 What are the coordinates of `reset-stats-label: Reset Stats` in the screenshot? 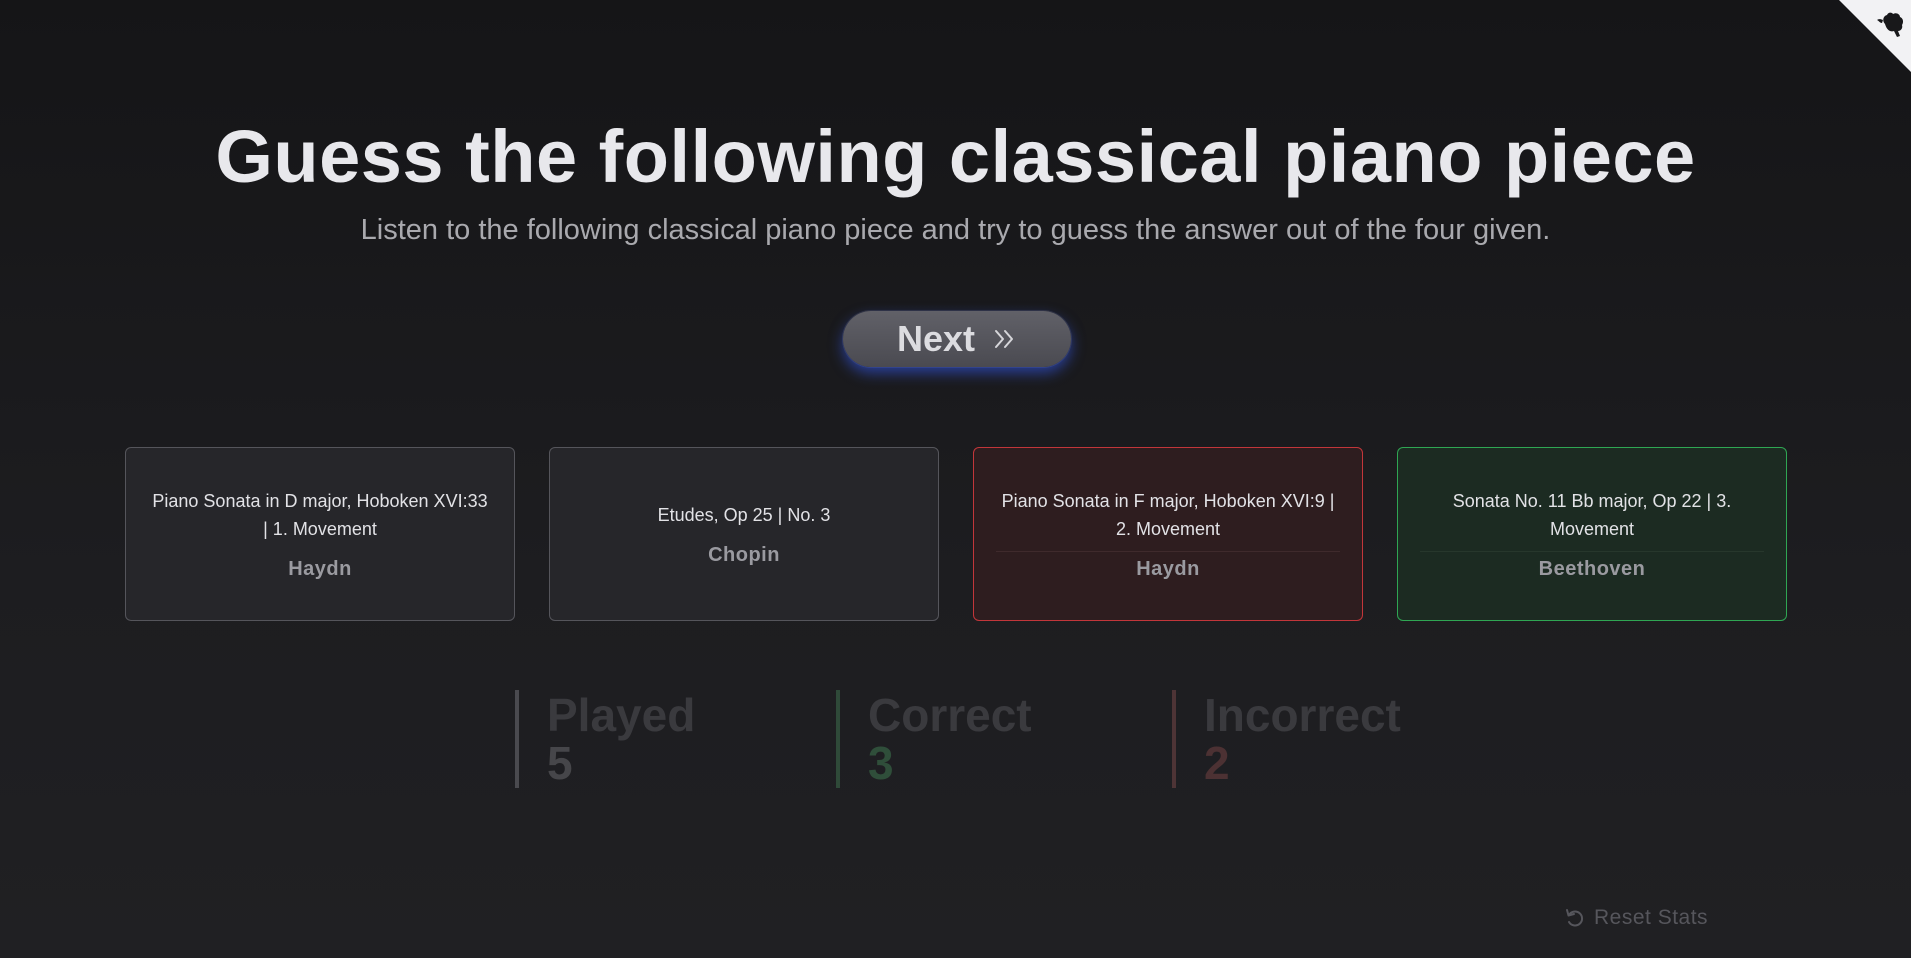 It's located at (1651, 917).